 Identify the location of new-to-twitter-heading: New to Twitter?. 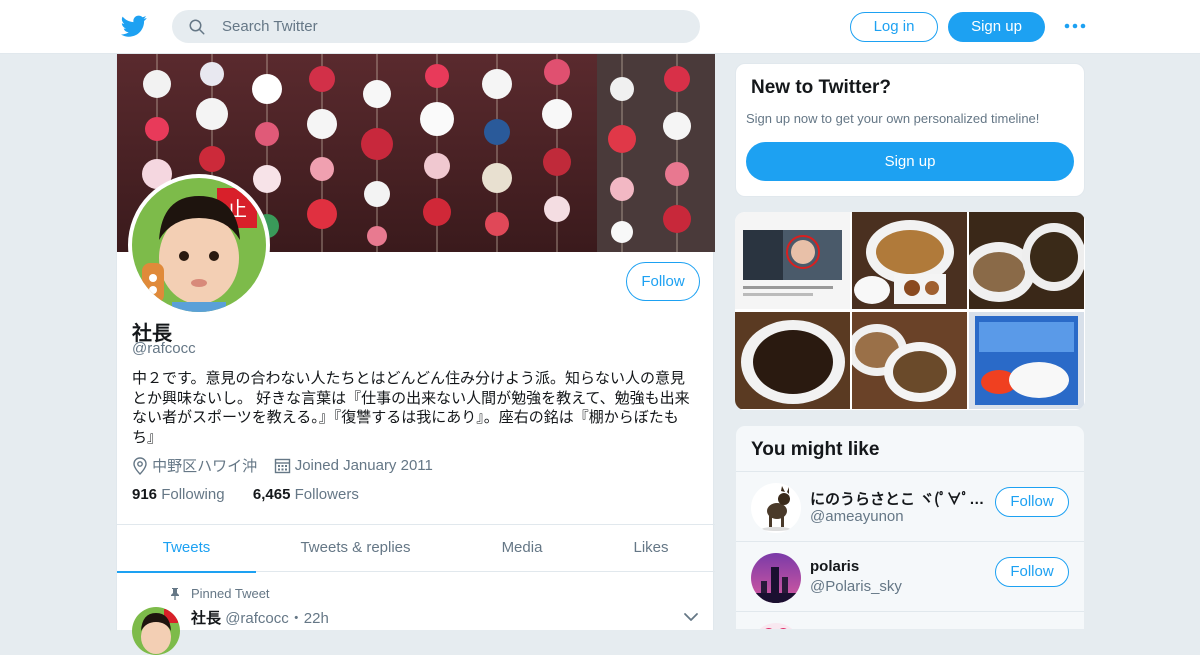
(821, 87).